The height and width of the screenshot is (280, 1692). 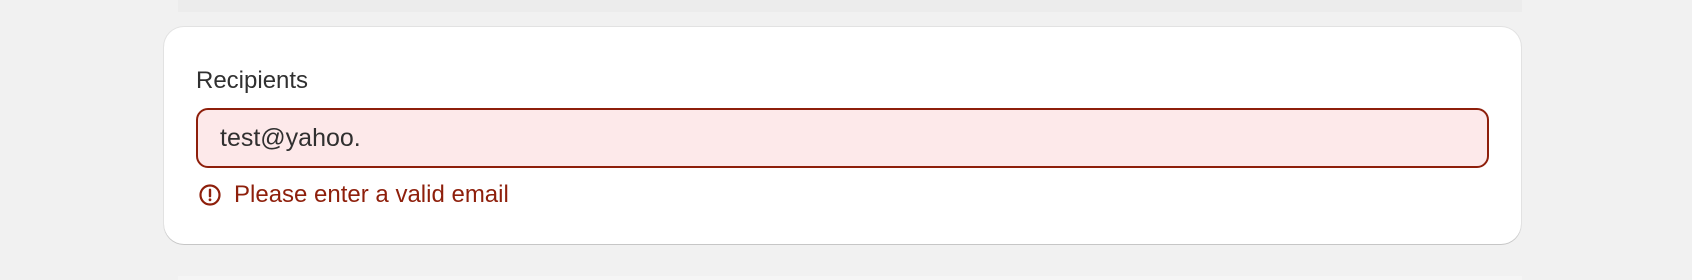 What do you see at coordinates (252, 80) in the screenshot?
I see `recipients-label: Recipients` at bounding box center [252, 80].